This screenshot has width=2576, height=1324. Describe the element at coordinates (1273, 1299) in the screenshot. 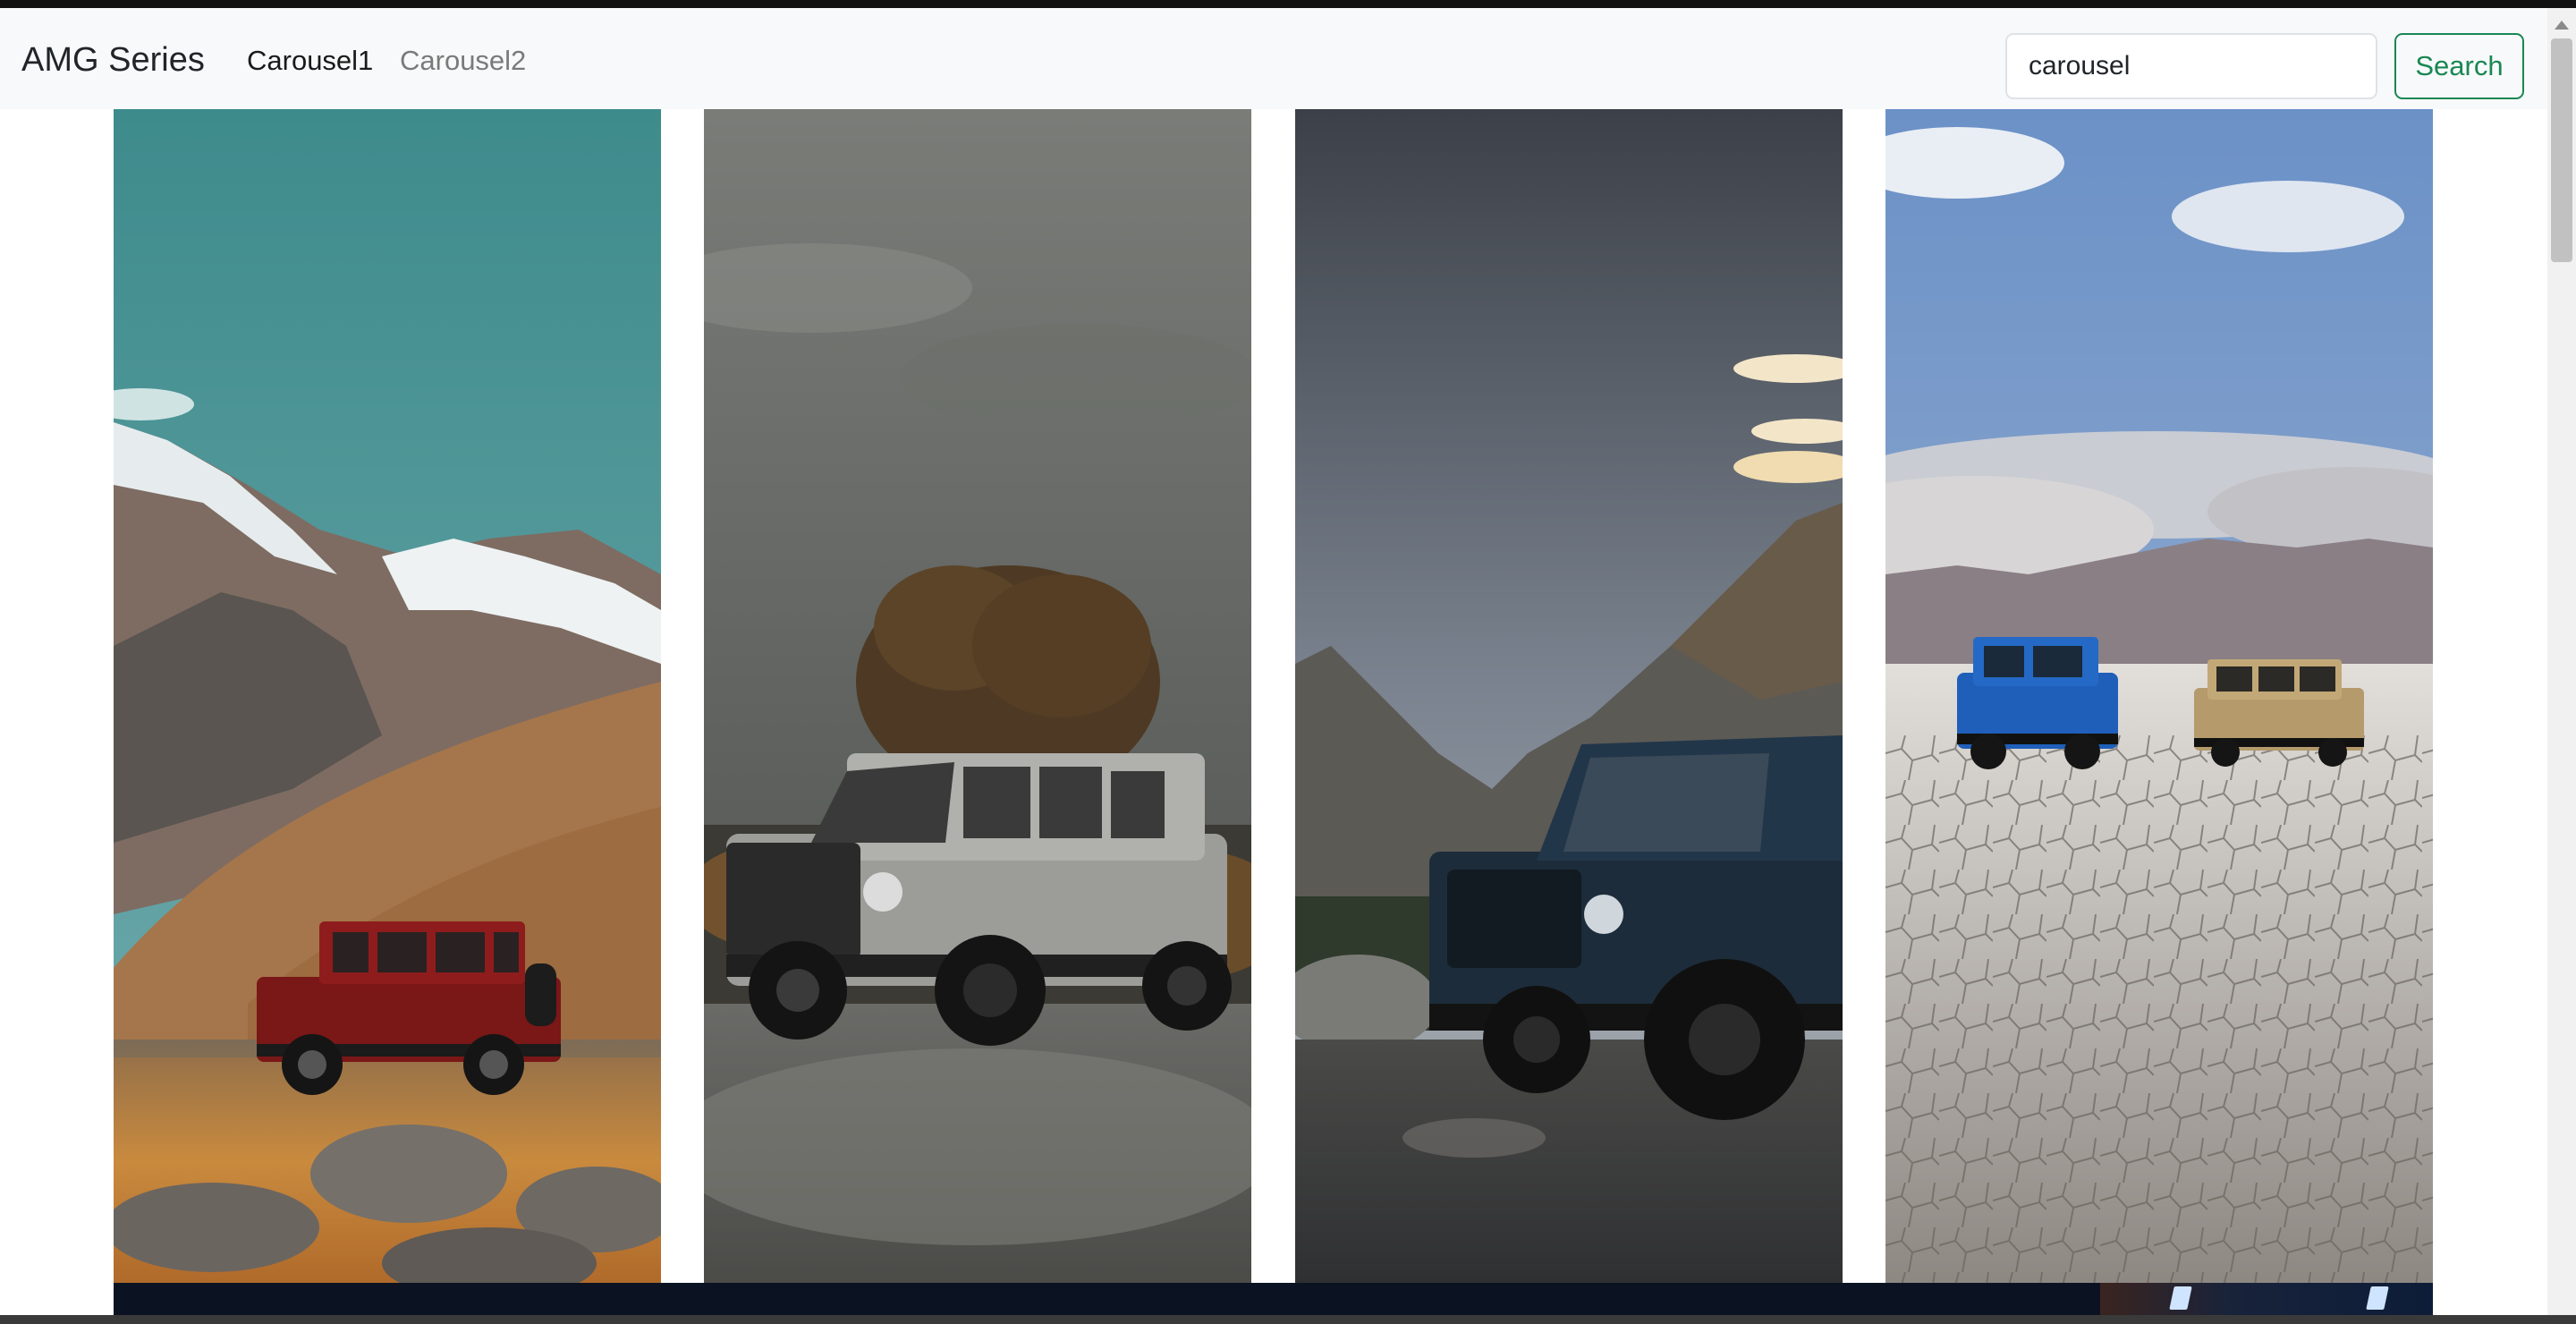

I see `second-carousel-preview` at that location.